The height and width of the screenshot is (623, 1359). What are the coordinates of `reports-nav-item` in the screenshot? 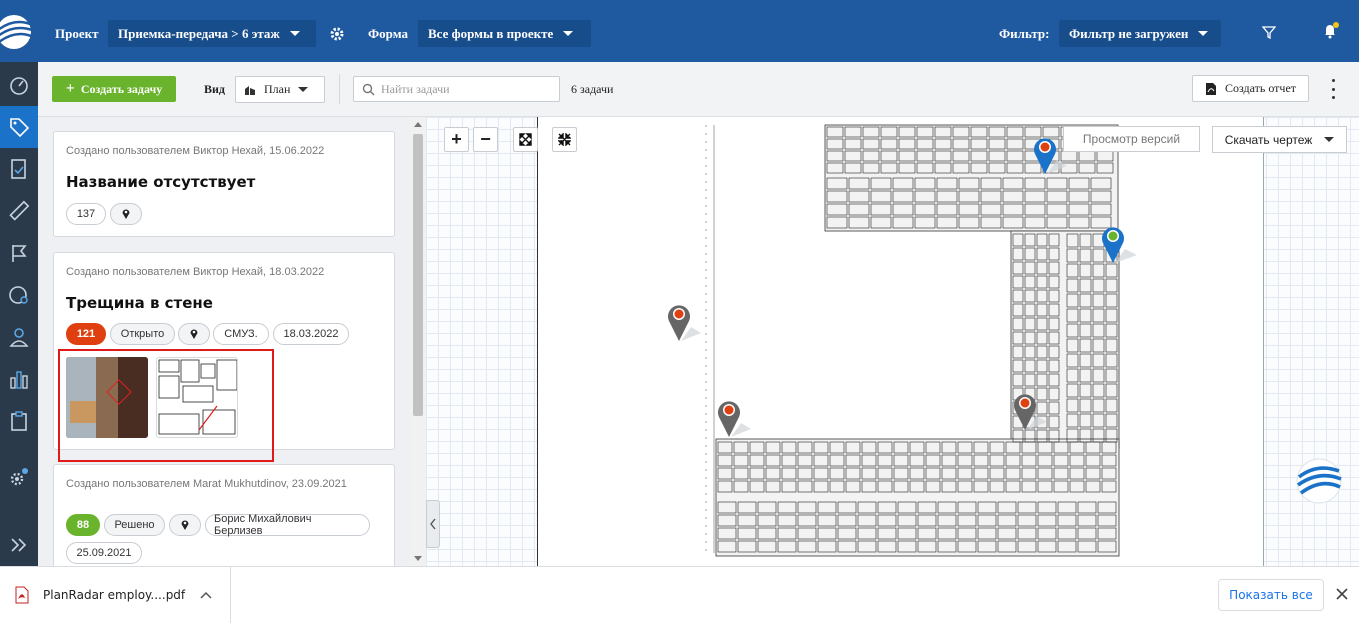 It's located at (19, 295).